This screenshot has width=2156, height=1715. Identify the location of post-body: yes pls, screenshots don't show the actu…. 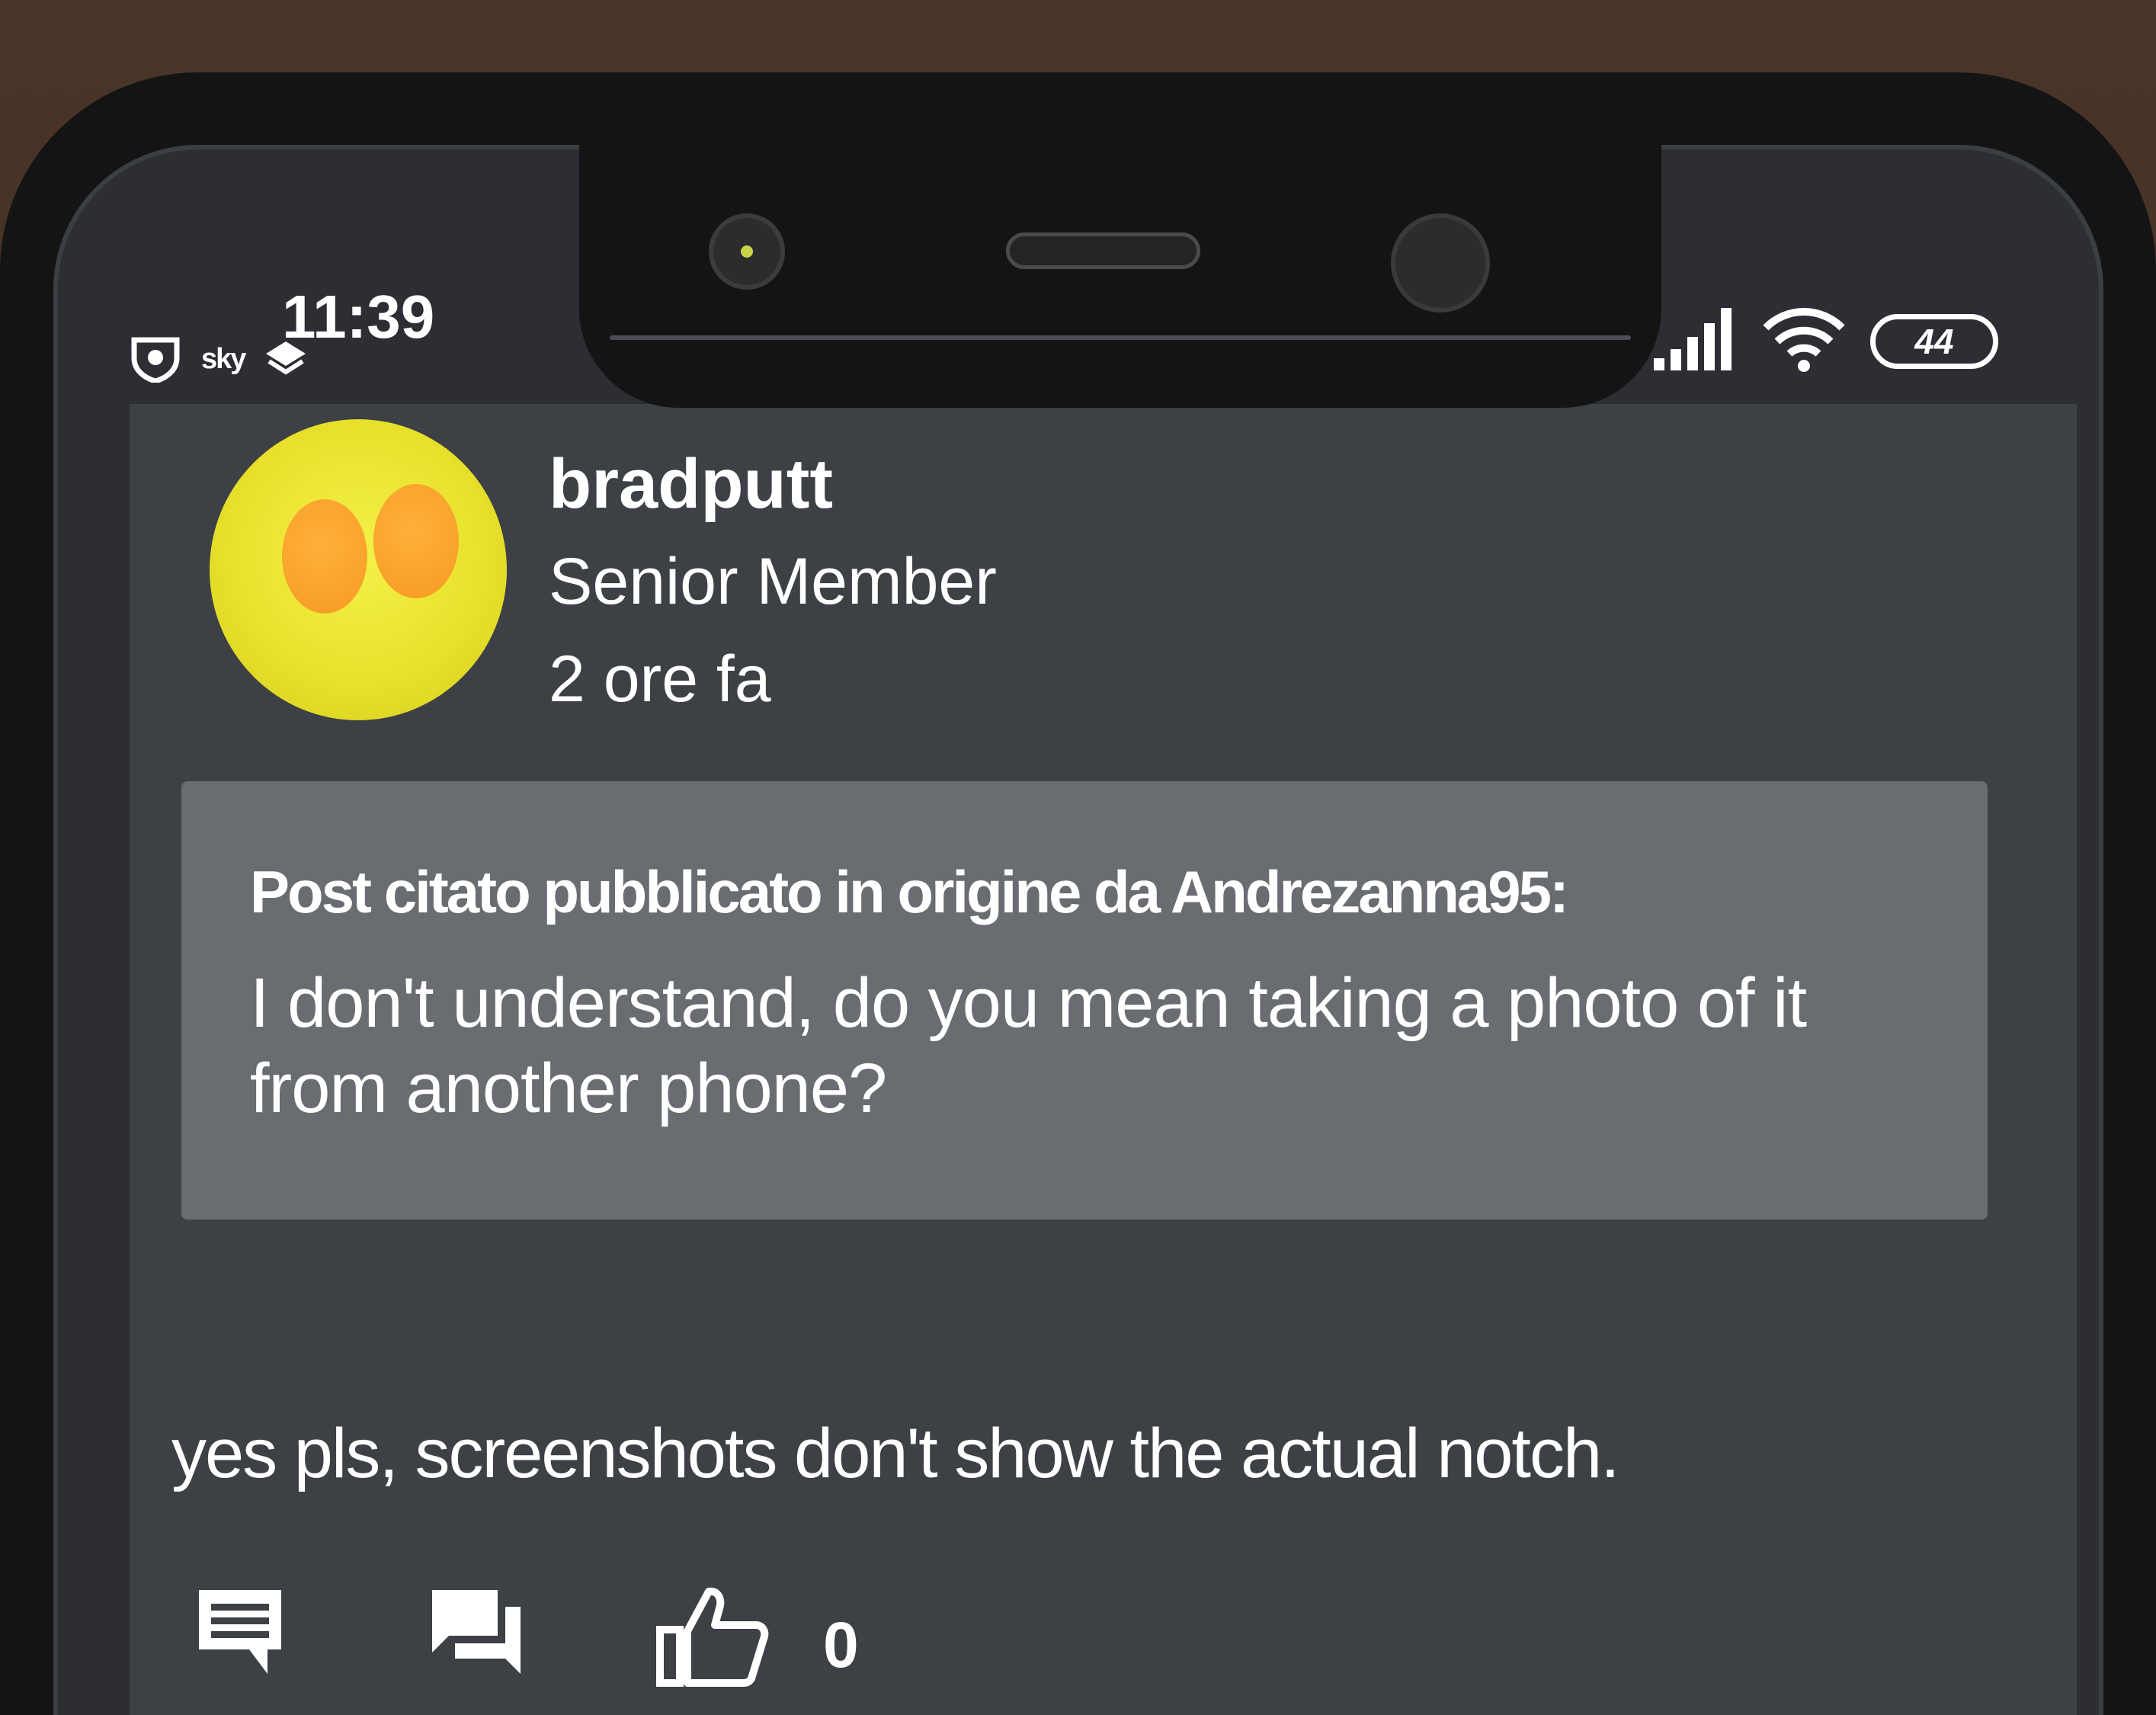
(895, 1454).